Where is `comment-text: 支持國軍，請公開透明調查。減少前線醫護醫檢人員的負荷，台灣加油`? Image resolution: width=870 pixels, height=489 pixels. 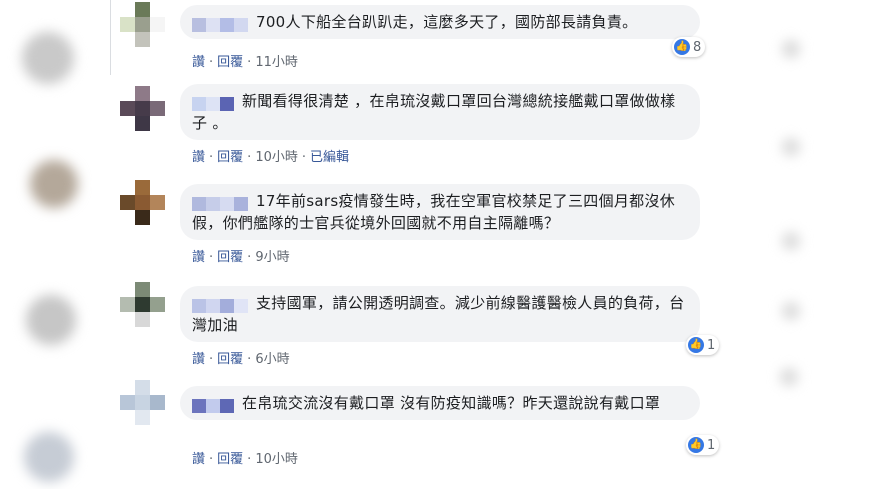
comment-text: 支持國軍，請公開透明調查。減少前線醫護醫檢人員的負荷，台灣加油 is located at coordinates (438, 314).